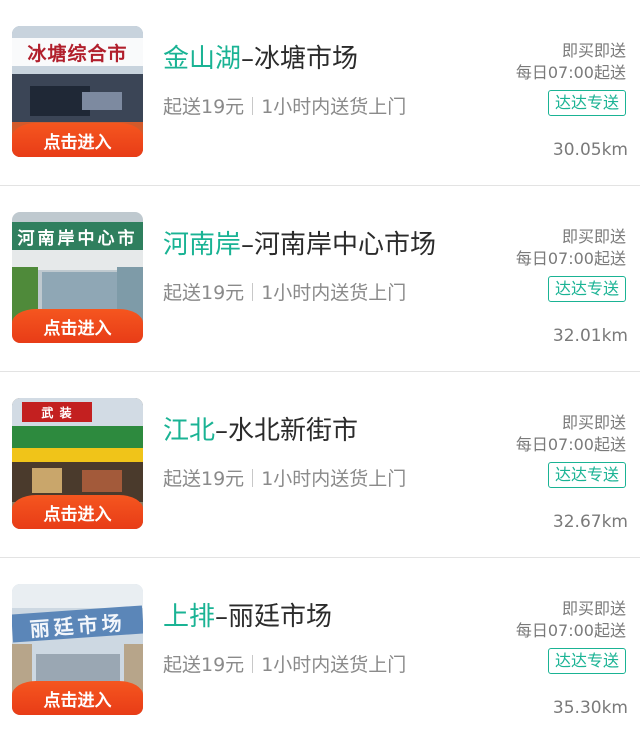 The width and height of the screenshot is (640, 744). I want to click on market-title: 江北–水北新街市, so click(260, 428).